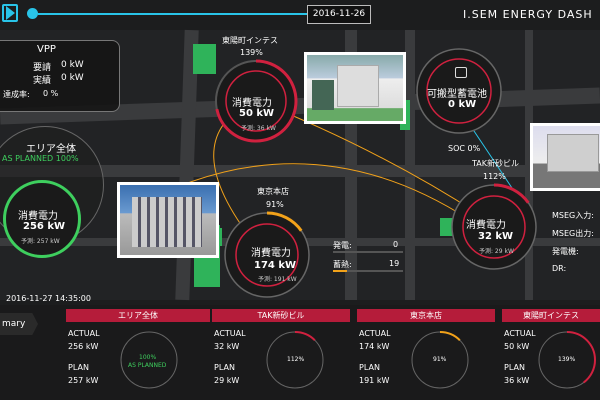  I want to click on tak-power-label: 消費電力, so click(486, 225).